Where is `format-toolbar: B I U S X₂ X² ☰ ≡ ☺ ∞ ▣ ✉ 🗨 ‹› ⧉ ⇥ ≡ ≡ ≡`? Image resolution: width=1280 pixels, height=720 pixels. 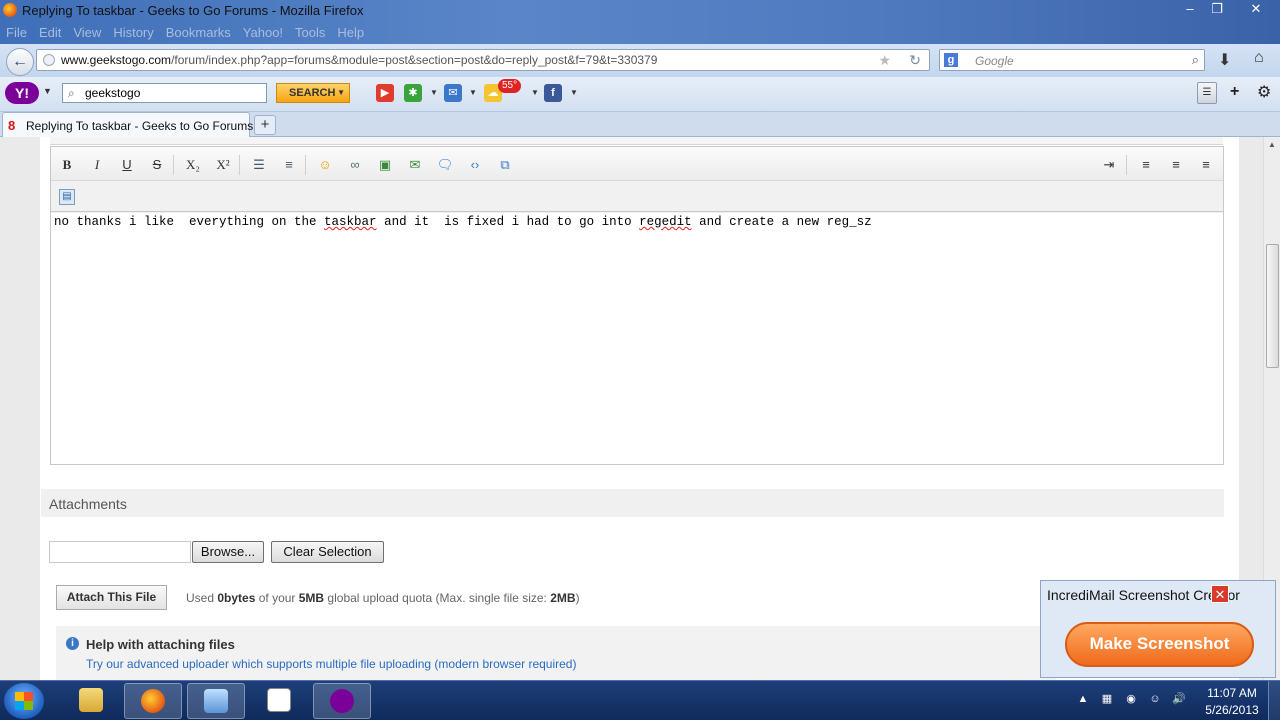 format-toolbar: B I U S X₂ X² ☰ ≡ ☺ ∞ ▣ ✉ 🗨 ‹› ⧉ ⇥ ≡ ≡ ≡ is located at coordinates (637, 164).